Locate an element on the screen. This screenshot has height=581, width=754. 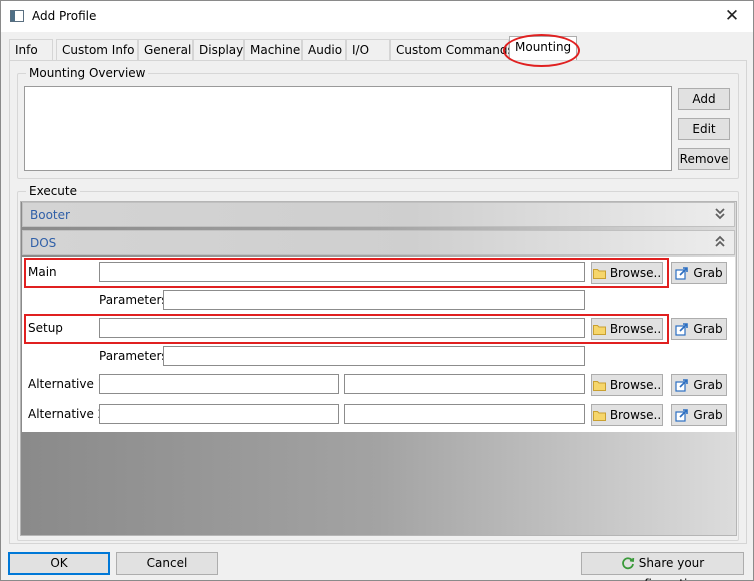
alternative-1-label: Alternative 1 is located at coordinates (67, 384).